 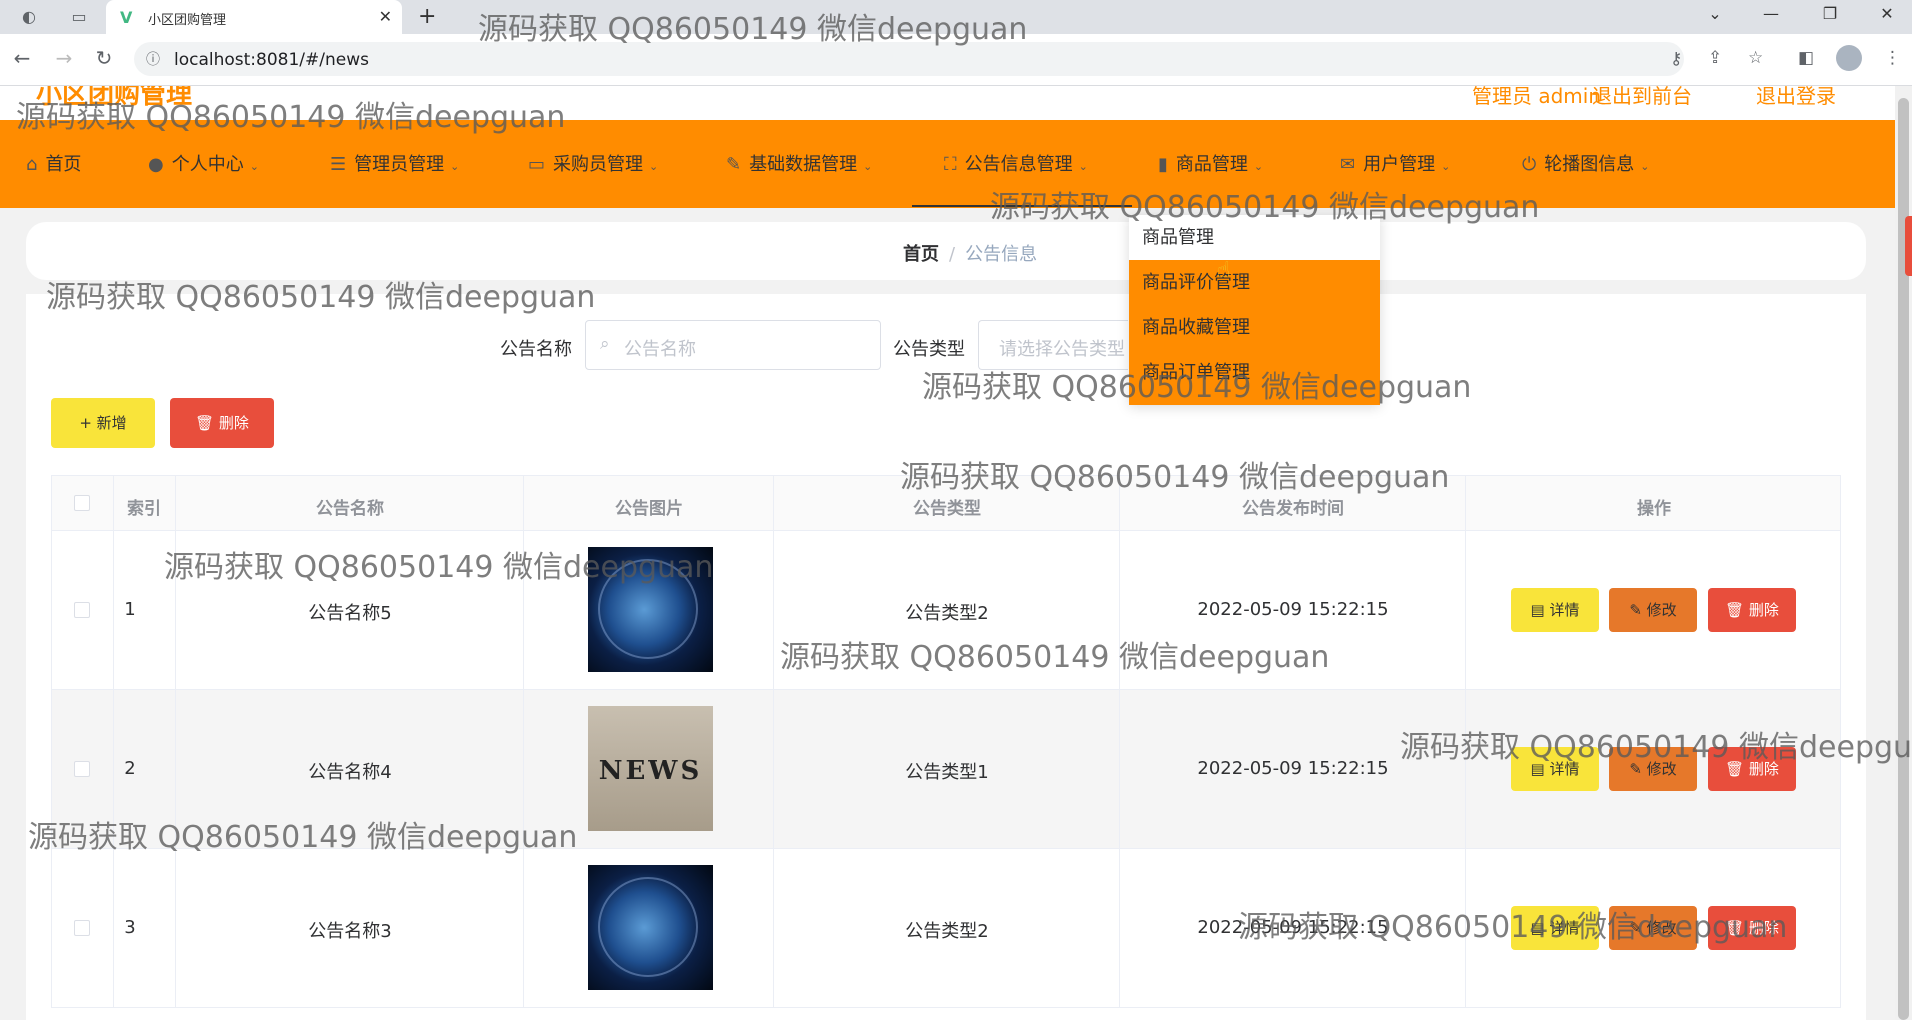 I want to click on menu-item-home: ⌂ 首页, so click(x=53, y=164).